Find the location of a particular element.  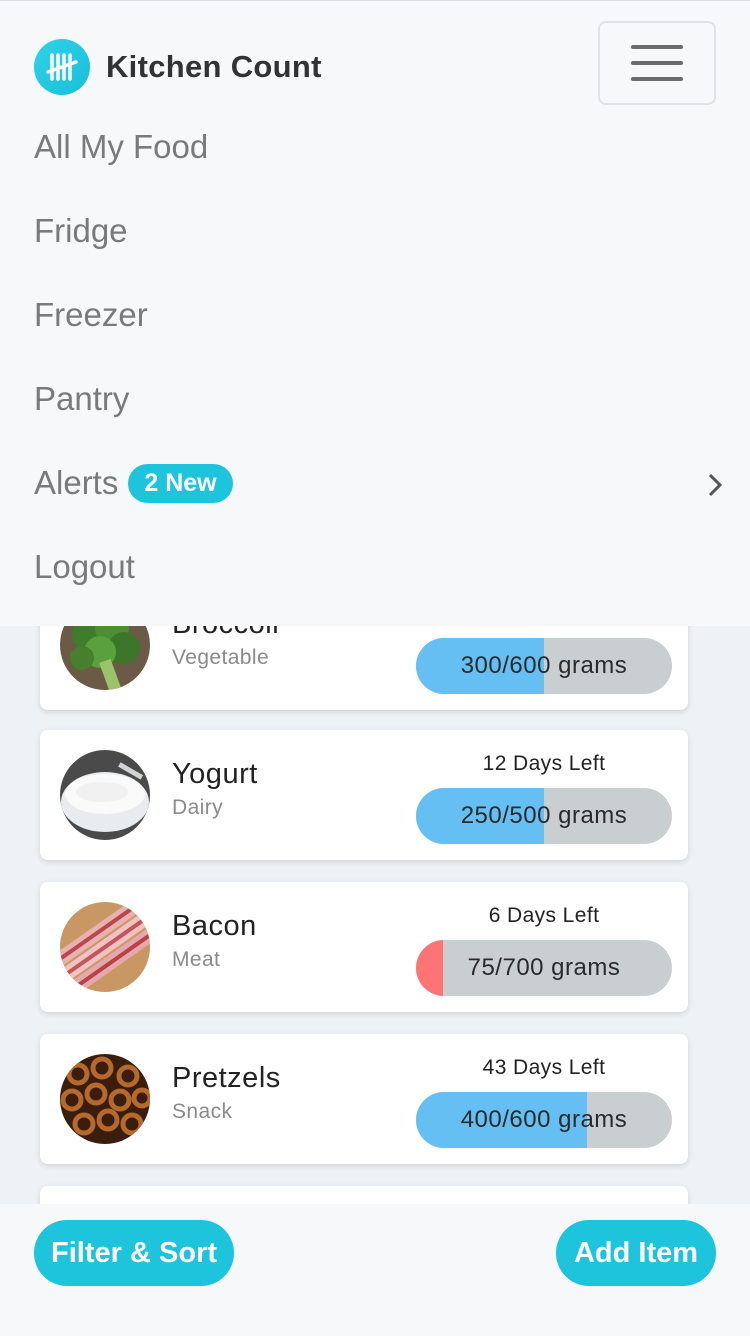

nav-item-label: Fridge is located at coordinates (81, 230).